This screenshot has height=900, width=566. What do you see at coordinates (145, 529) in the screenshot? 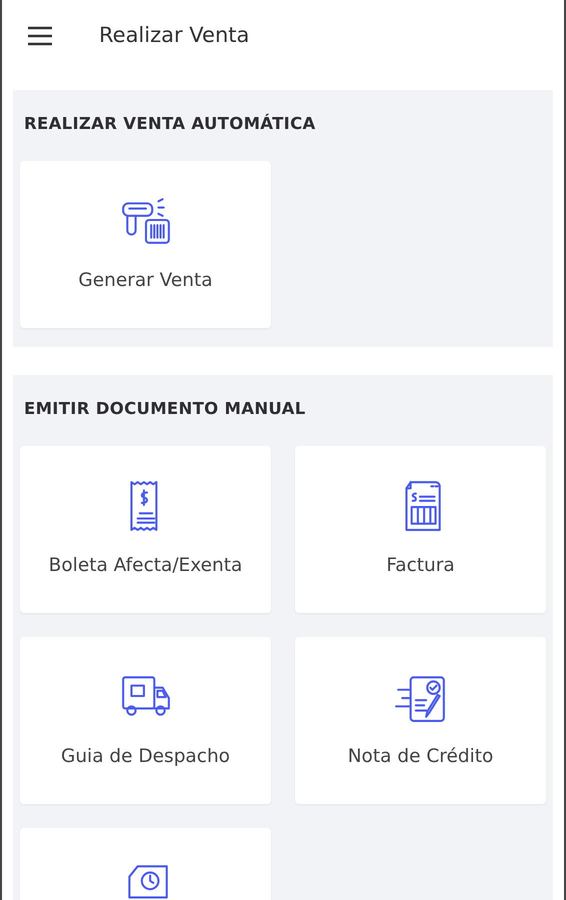
I see `document-tile: Boleta Afecta/Exenta` at bounding box center [145, 529].